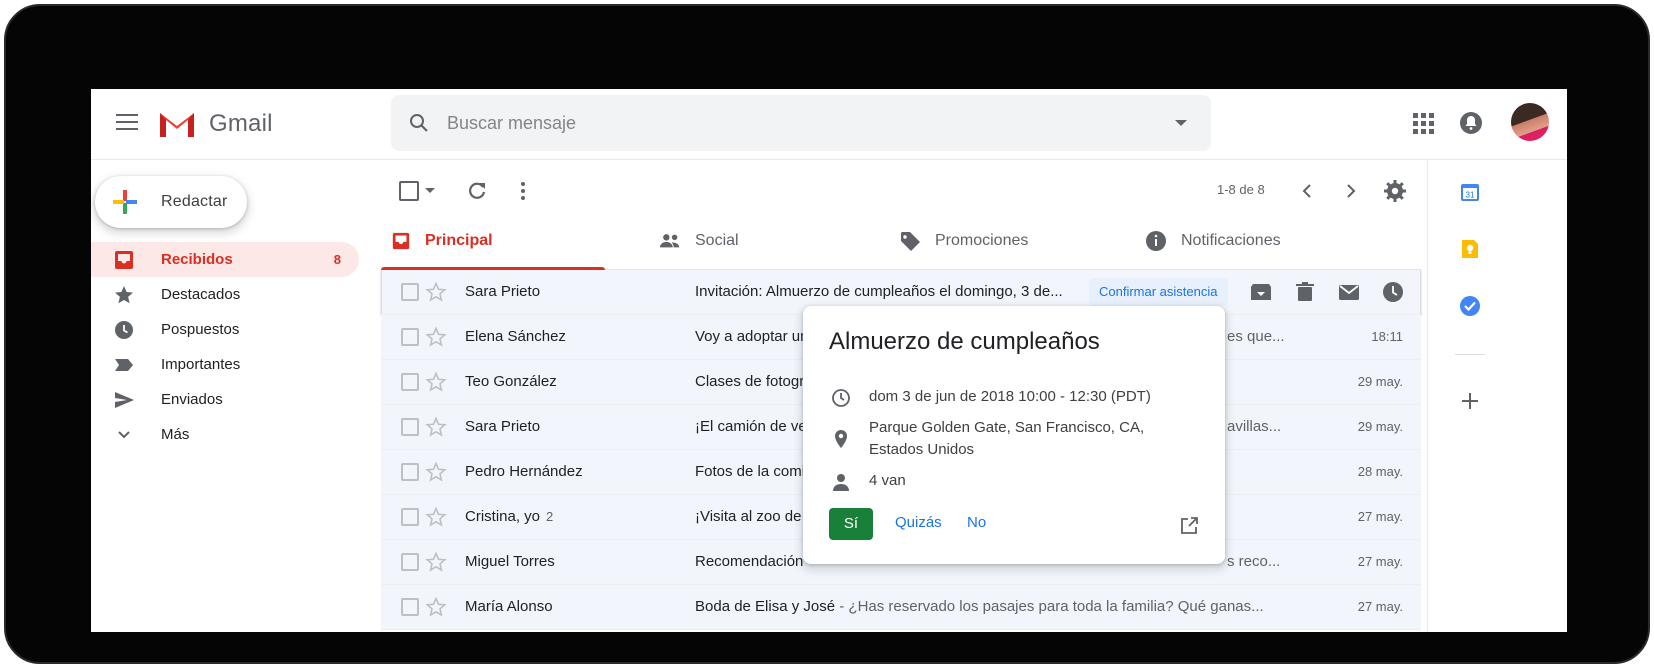 The image size is (1654, 664). What do you see at coordinates (841, 482) in the screenshot?
I see `person-icon` at bounding box center [841, 482].